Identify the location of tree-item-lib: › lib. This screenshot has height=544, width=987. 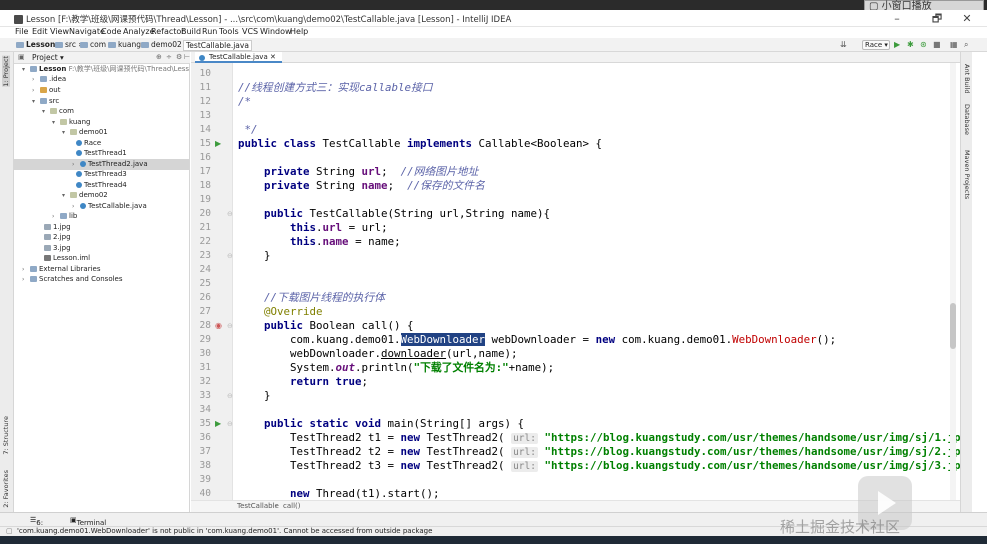
(64, 216).